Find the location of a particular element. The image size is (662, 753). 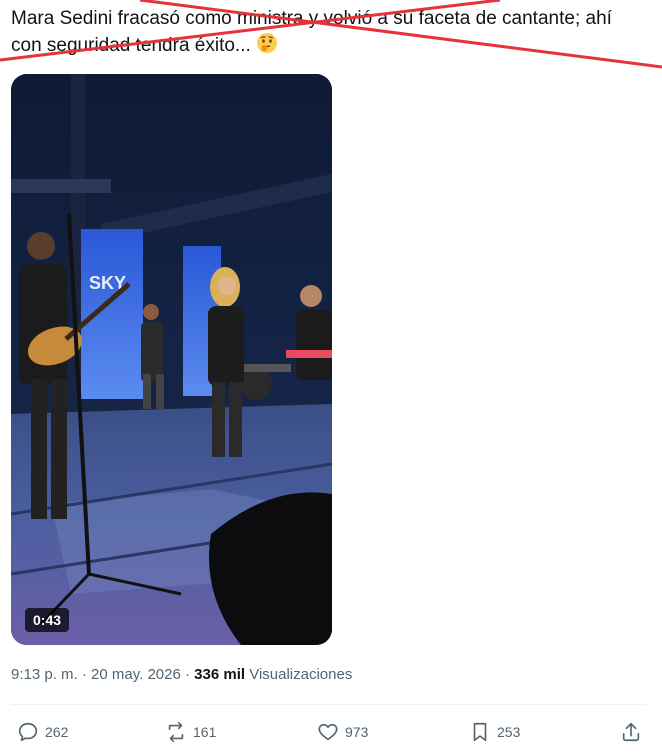

like-count: 973 is located at coordinates (357, 732).